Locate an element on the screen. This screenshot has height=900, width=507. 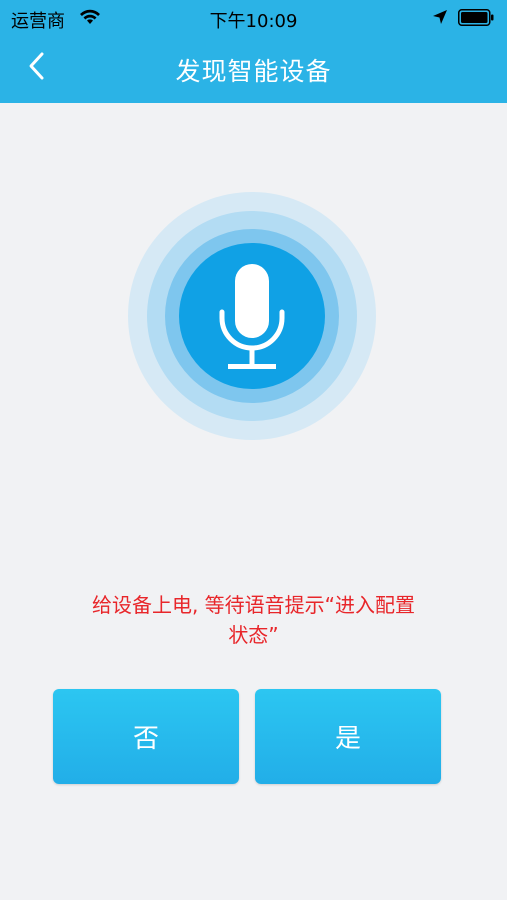
voice-indicator is located at coordinates (252, 316).